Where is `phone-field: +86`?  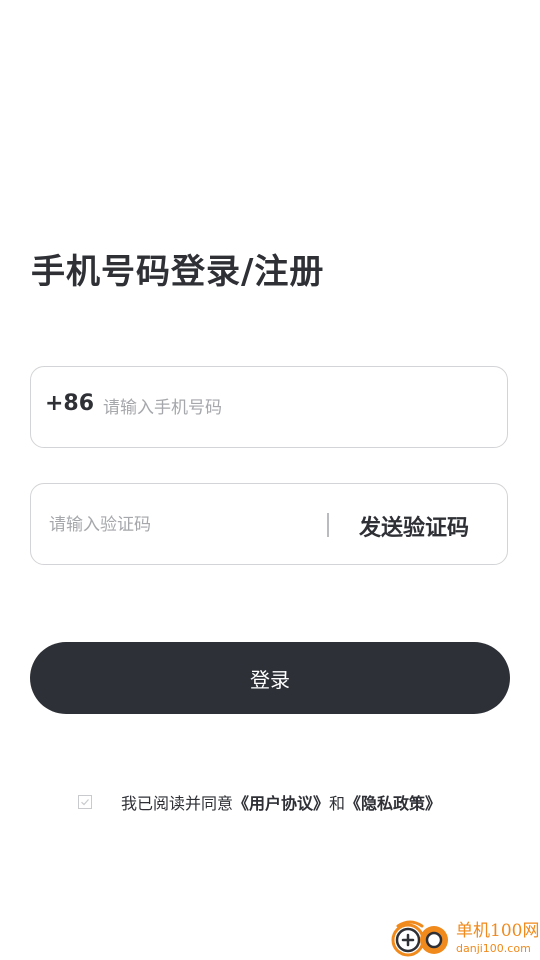
phone-field: +86 is located at coordinates (269, 407).